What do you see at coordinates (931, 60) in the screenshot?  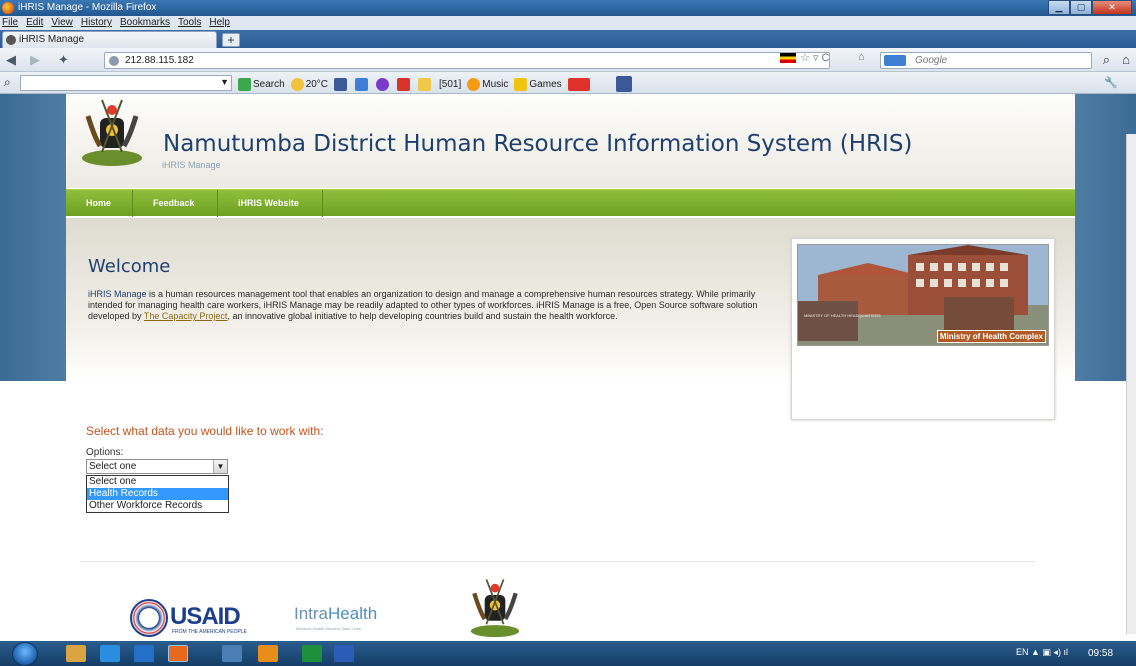 I see `search-placeholder: Google` at bounding box center [931, 60].